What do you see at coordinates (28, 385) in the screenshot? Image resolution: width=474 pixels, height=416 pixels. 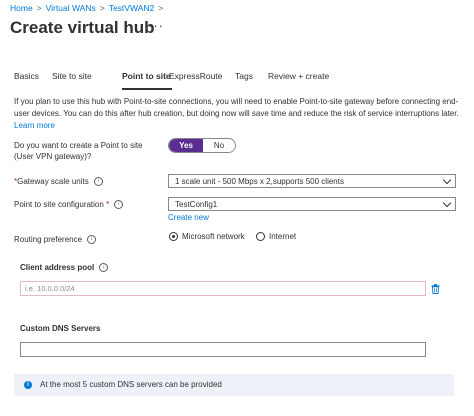 I see `info-filled-icon: i` at bounding box center [28, 385].